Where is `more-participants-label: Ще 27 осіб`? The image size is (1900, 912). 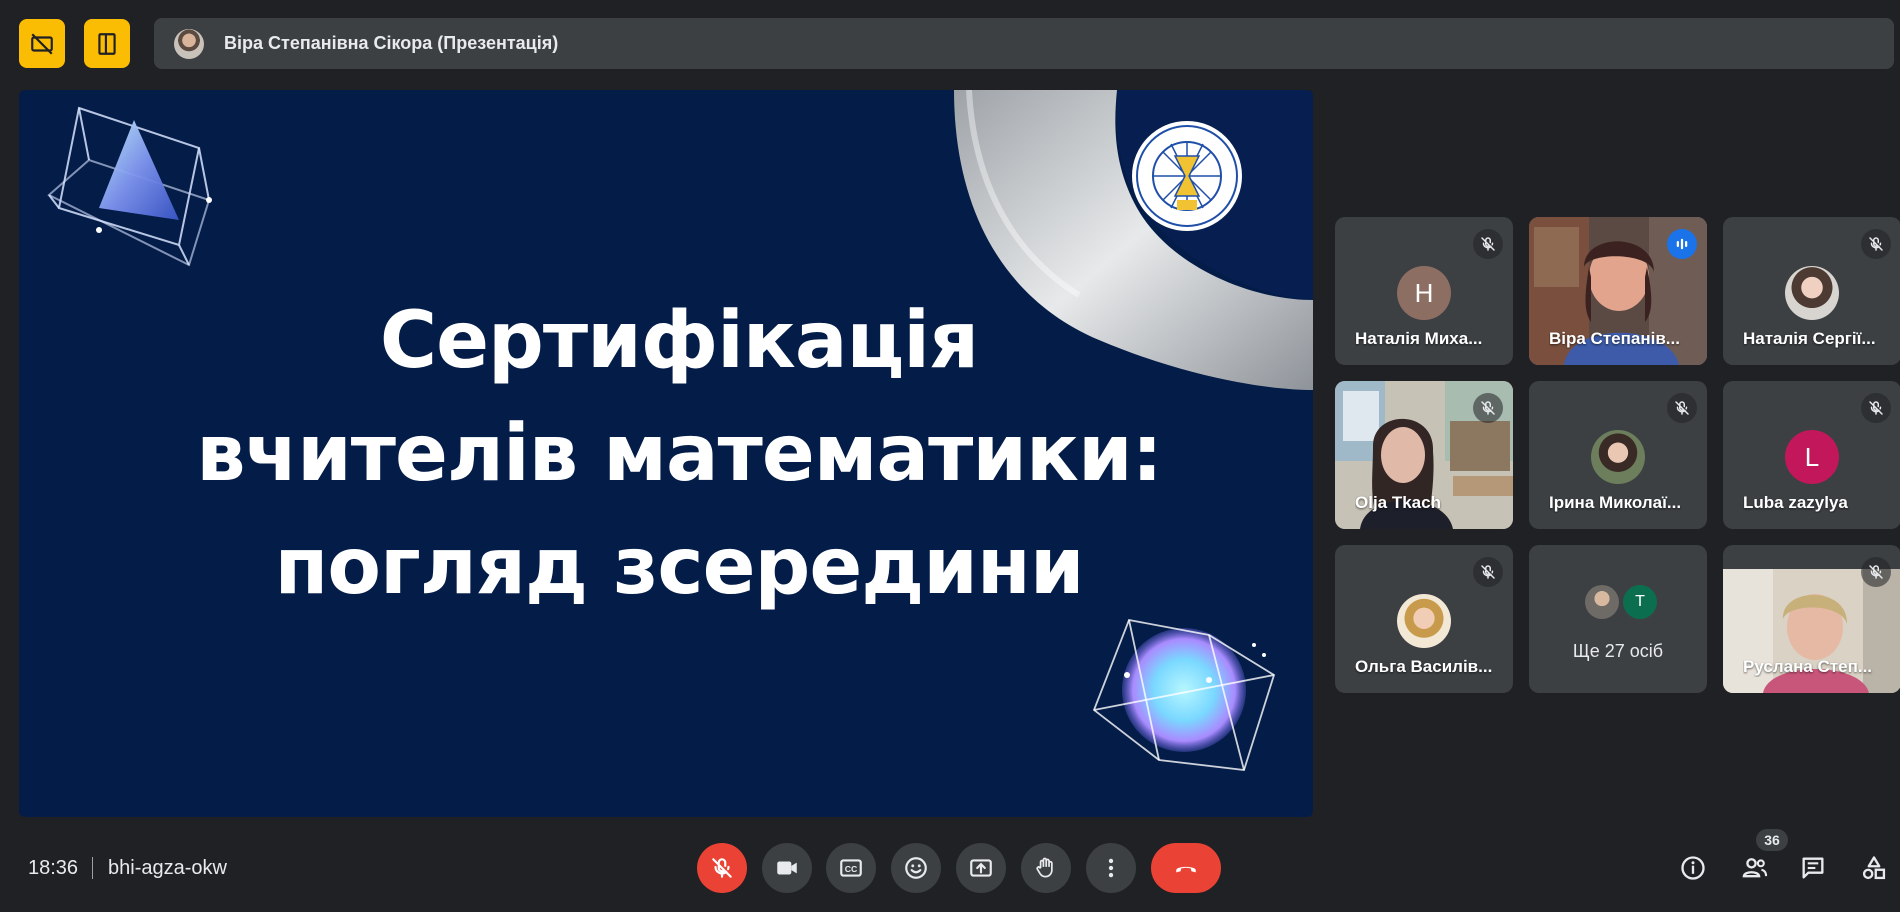
more-participants-label: Ще 27 осіб is located at coordinates (1618, 651).